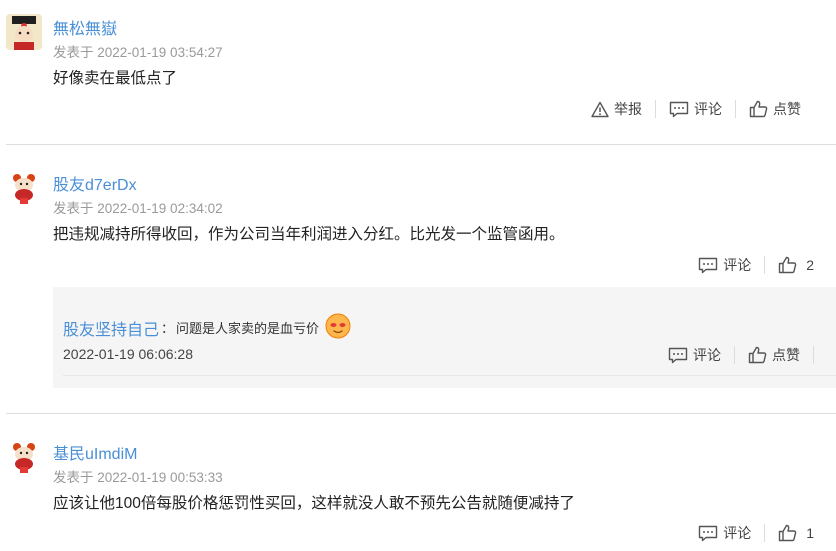  I want to click on post-time: 发表于 2022-01-19 00:53:33, so click(138, 477).